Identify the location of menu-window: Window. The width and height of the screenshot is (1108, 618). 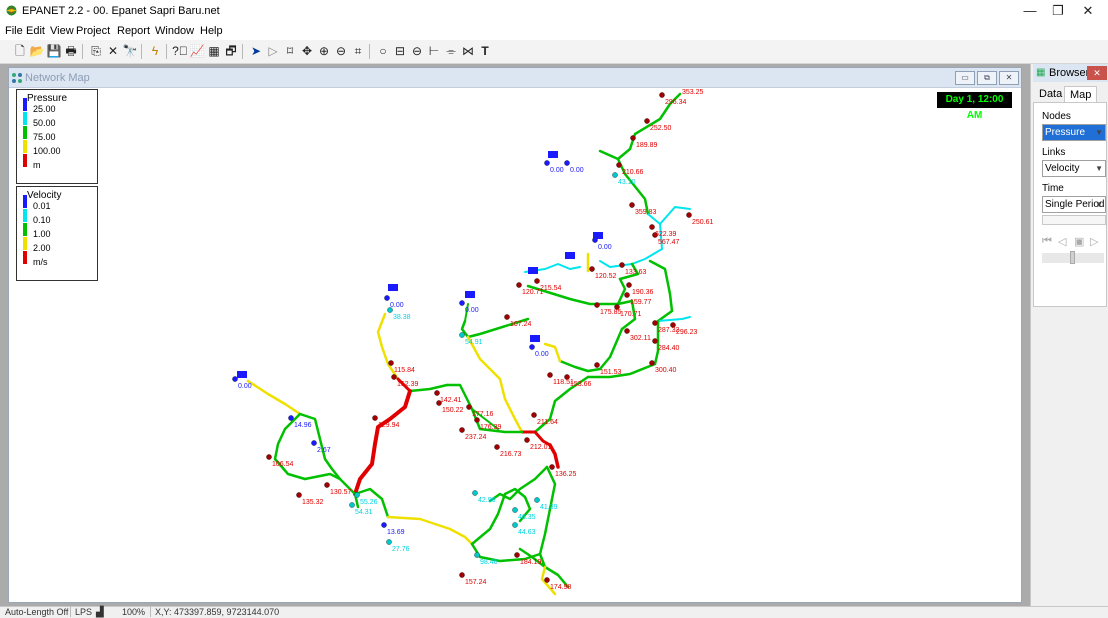
(174, 31).